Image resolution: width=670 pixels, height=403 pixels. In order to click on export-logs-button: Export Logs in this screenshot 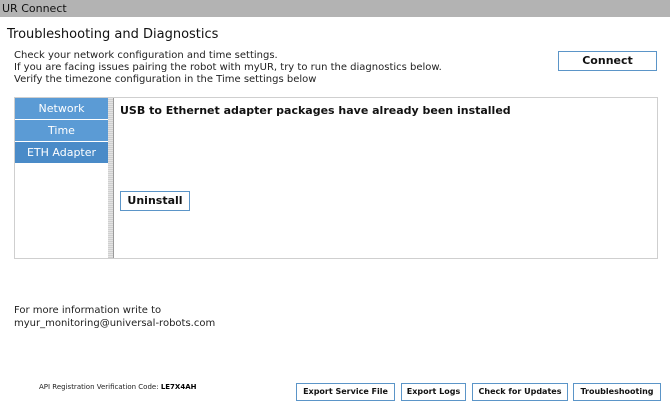, I will do `click(433, 392)`.